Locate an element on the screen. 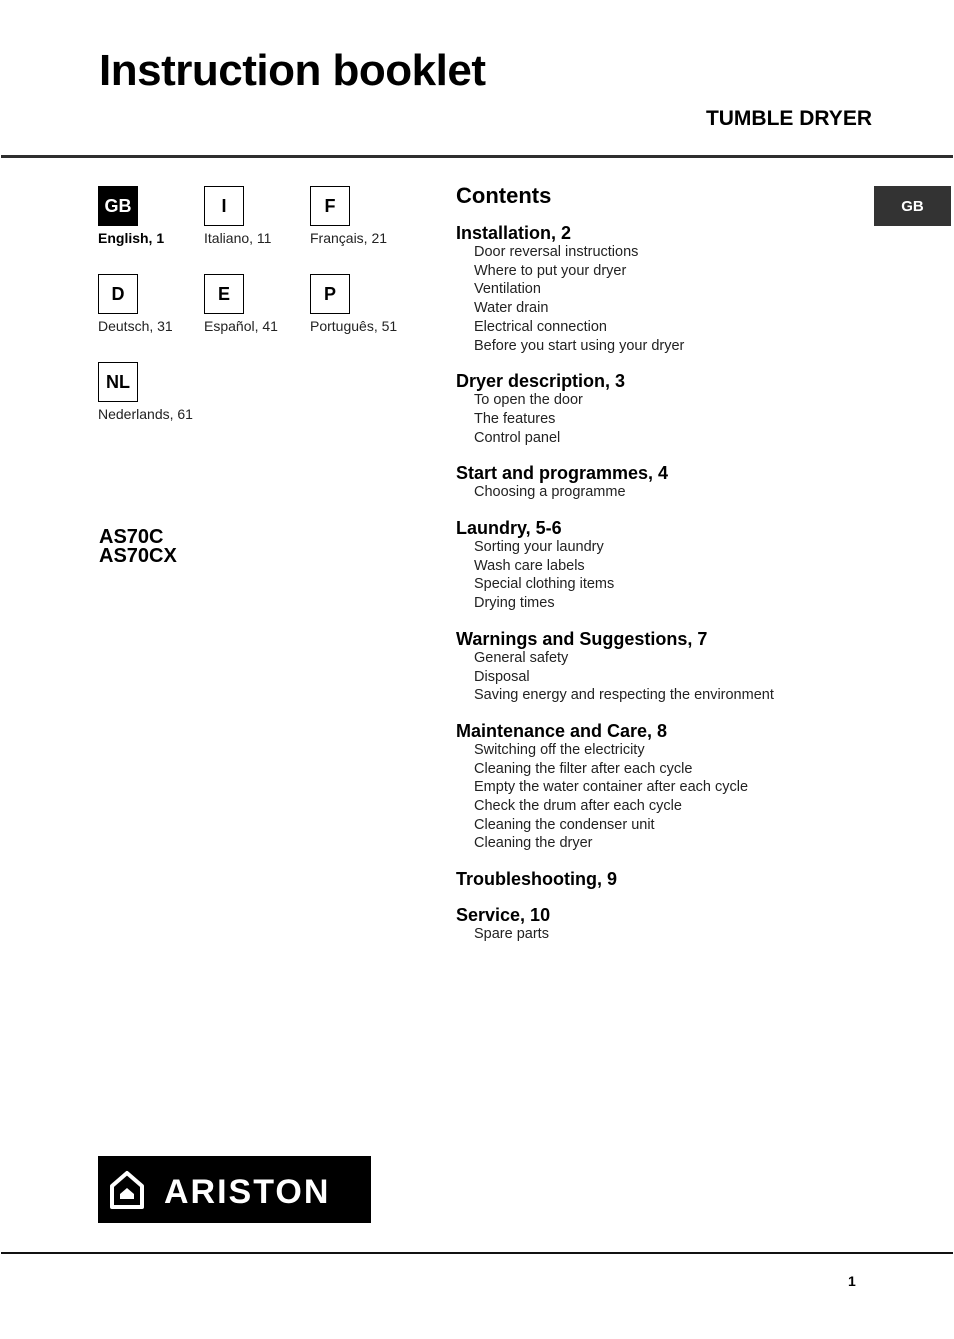  language-item-gb: GB English, 1 is located at coordinates (153, 216).